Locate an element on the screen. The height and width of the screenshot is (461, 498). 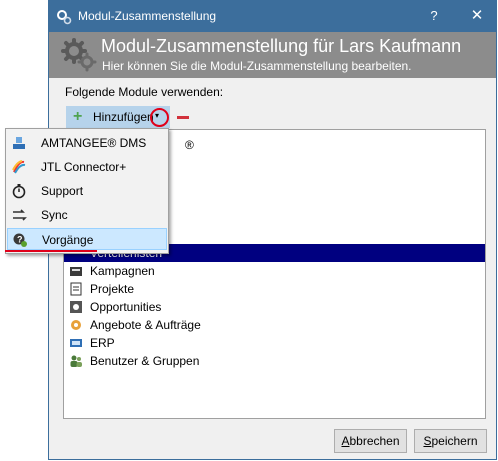
menu-item-sync: Sync is located at coordinates (87, 215).